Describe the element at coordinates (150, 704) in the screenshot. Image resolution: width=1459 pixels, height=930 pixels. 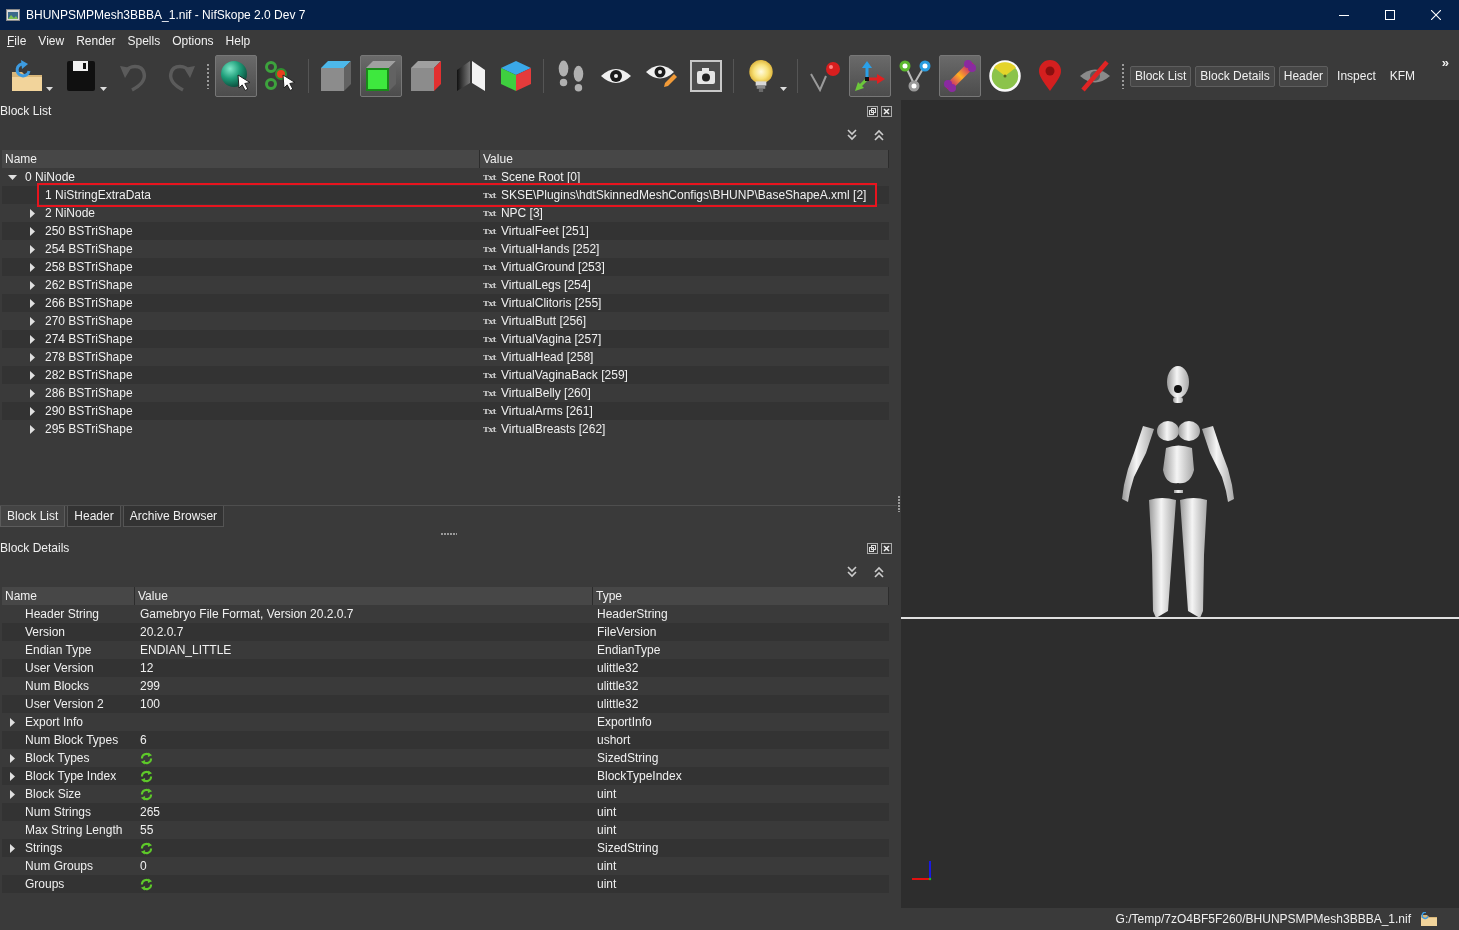
I see `field-value: 100` at that location.